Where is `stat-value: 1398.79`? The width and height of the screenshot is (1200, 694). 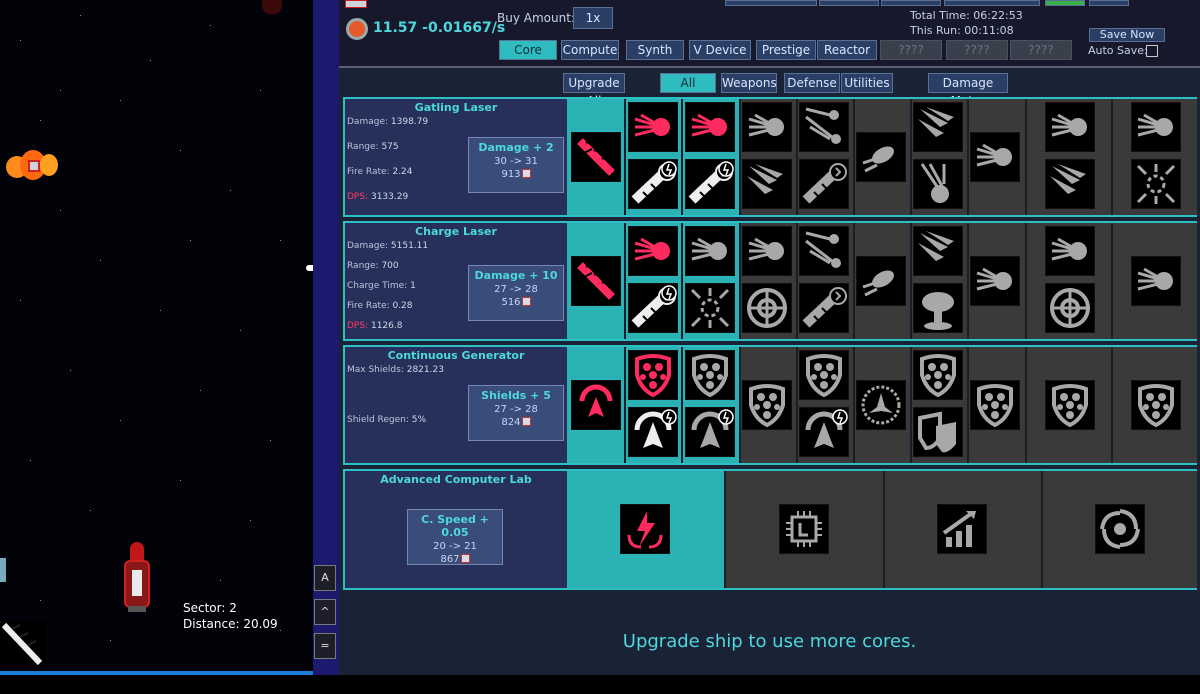
stat-value: 1398.79 is located at coordinates (409, 122).